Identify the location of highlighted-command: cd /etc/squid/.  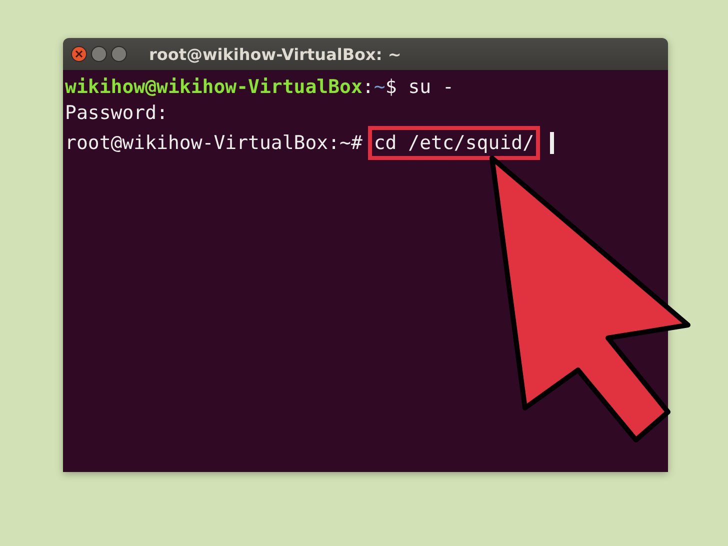
(454, 143).